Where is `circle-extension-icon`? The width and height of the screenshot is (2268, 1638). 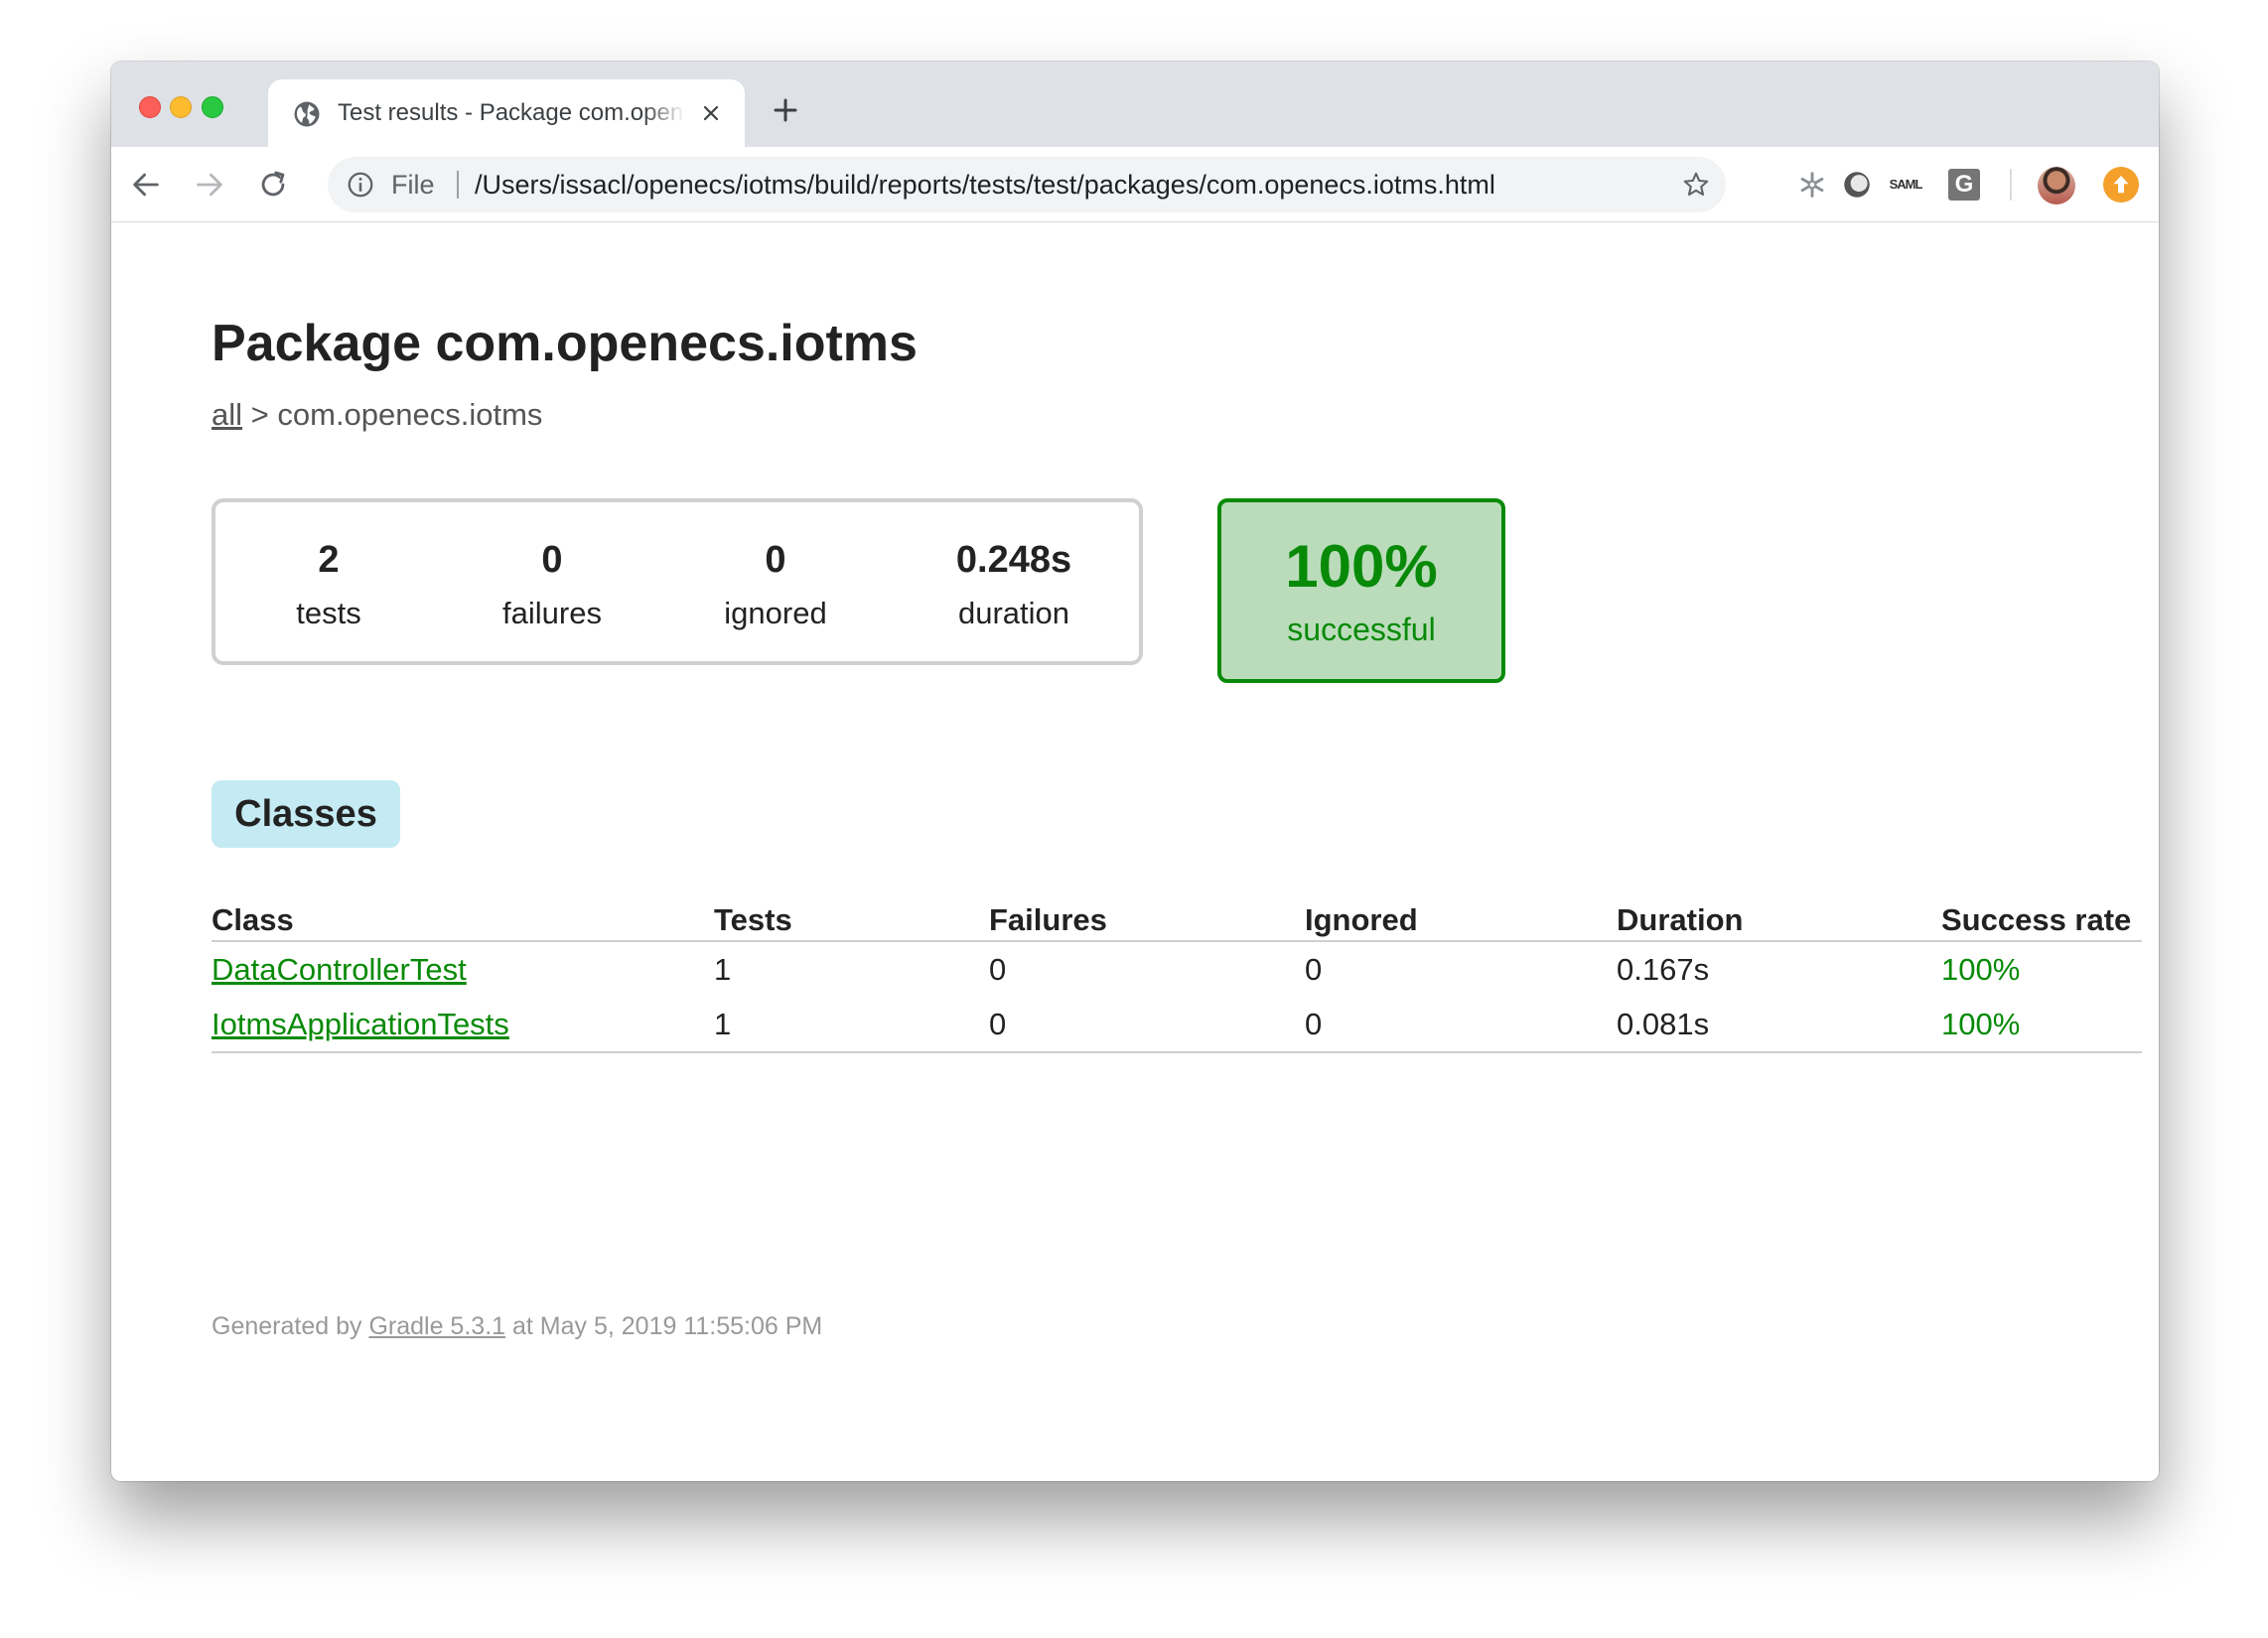 circle-extension-icon is located at coordinates (1857, 185).